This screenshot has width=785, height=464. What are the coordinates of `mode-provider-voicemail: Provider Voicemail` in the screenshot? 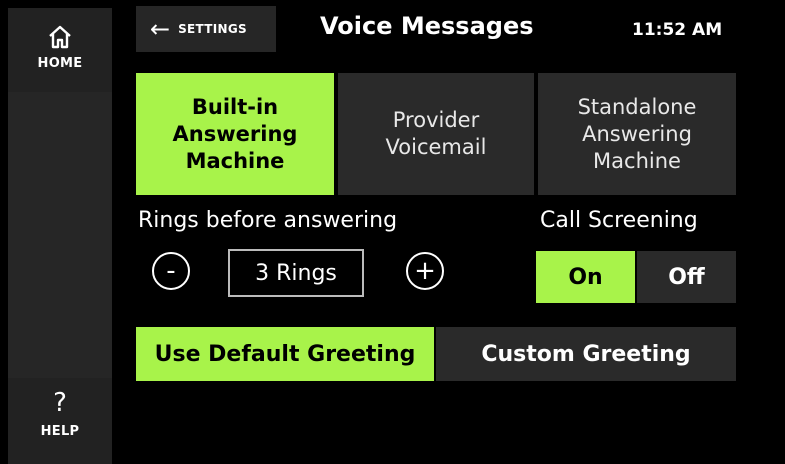 It's located at (436, 134).